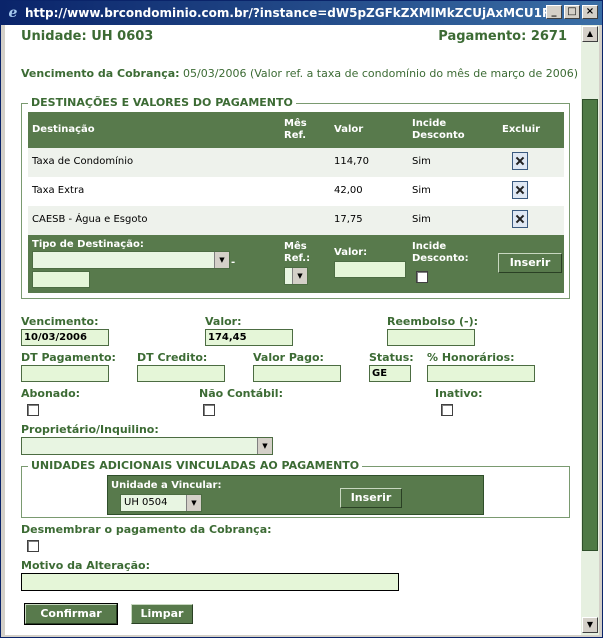 This screenshot has width=603, height=638. I want to click on col-valor: Valor, so click(349, 129).